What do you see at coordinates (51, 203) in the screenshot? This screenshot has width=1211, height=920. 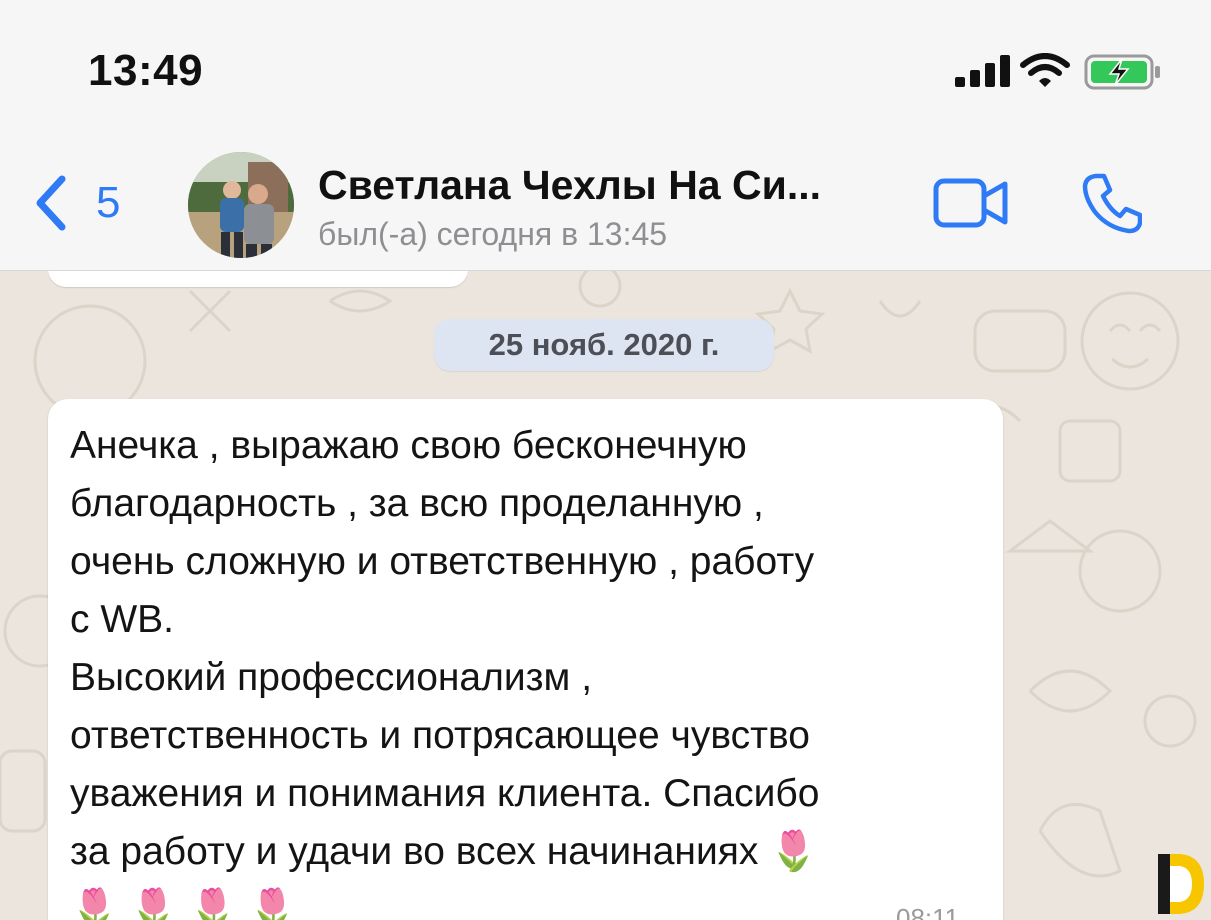 I see `chevron-left-icon` at bounding box center [51, 203].